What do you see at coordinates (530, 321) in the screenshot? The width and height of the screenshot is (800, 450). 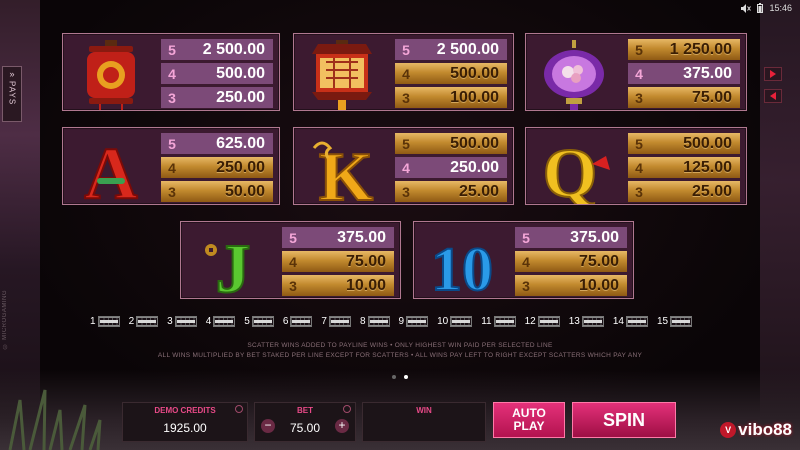 I see `payline-number: 12` at bounding box center [530, 321].